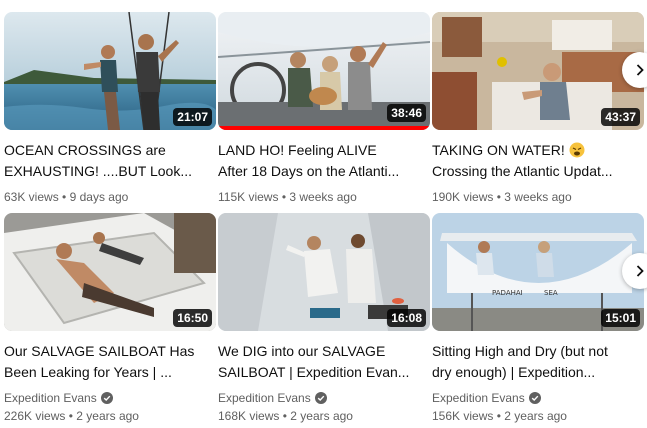  Describe the element at coordinates (406, 318) in the screenshot. I see `video-duration: 16:08` at that location.